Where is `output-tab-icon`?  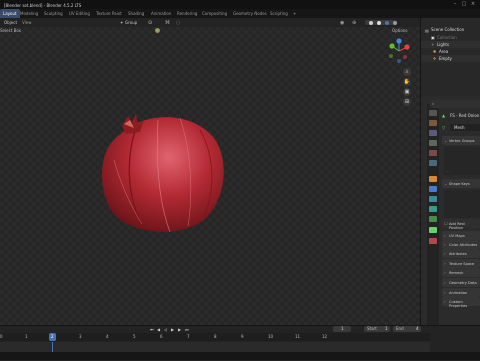
output-tab-icon is located at coordinates (433, 133).